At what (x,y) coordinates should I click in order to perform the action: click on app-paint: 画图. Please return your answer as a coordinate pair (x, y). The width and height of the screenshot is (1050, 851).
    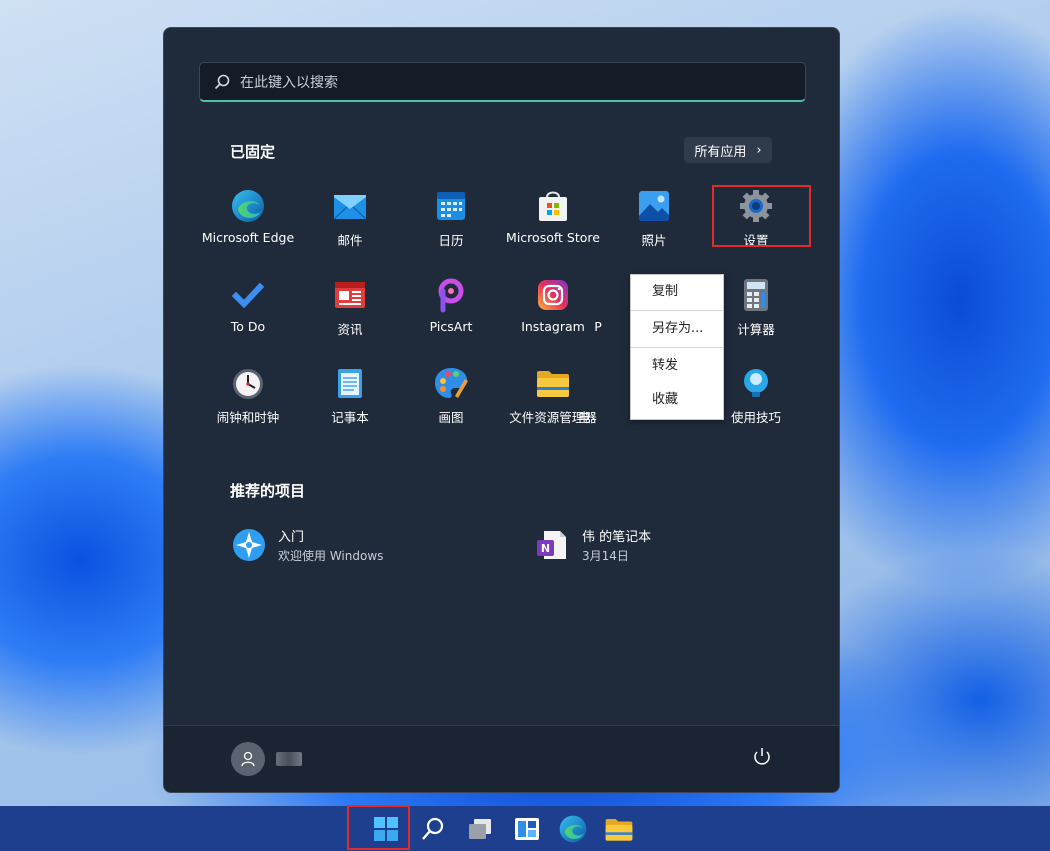
    Looking at the image, I should click on (451, 405).